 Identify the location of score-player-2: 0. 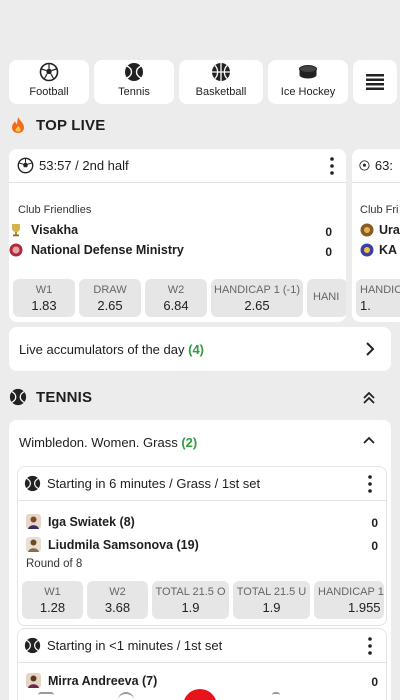
(374, 546).